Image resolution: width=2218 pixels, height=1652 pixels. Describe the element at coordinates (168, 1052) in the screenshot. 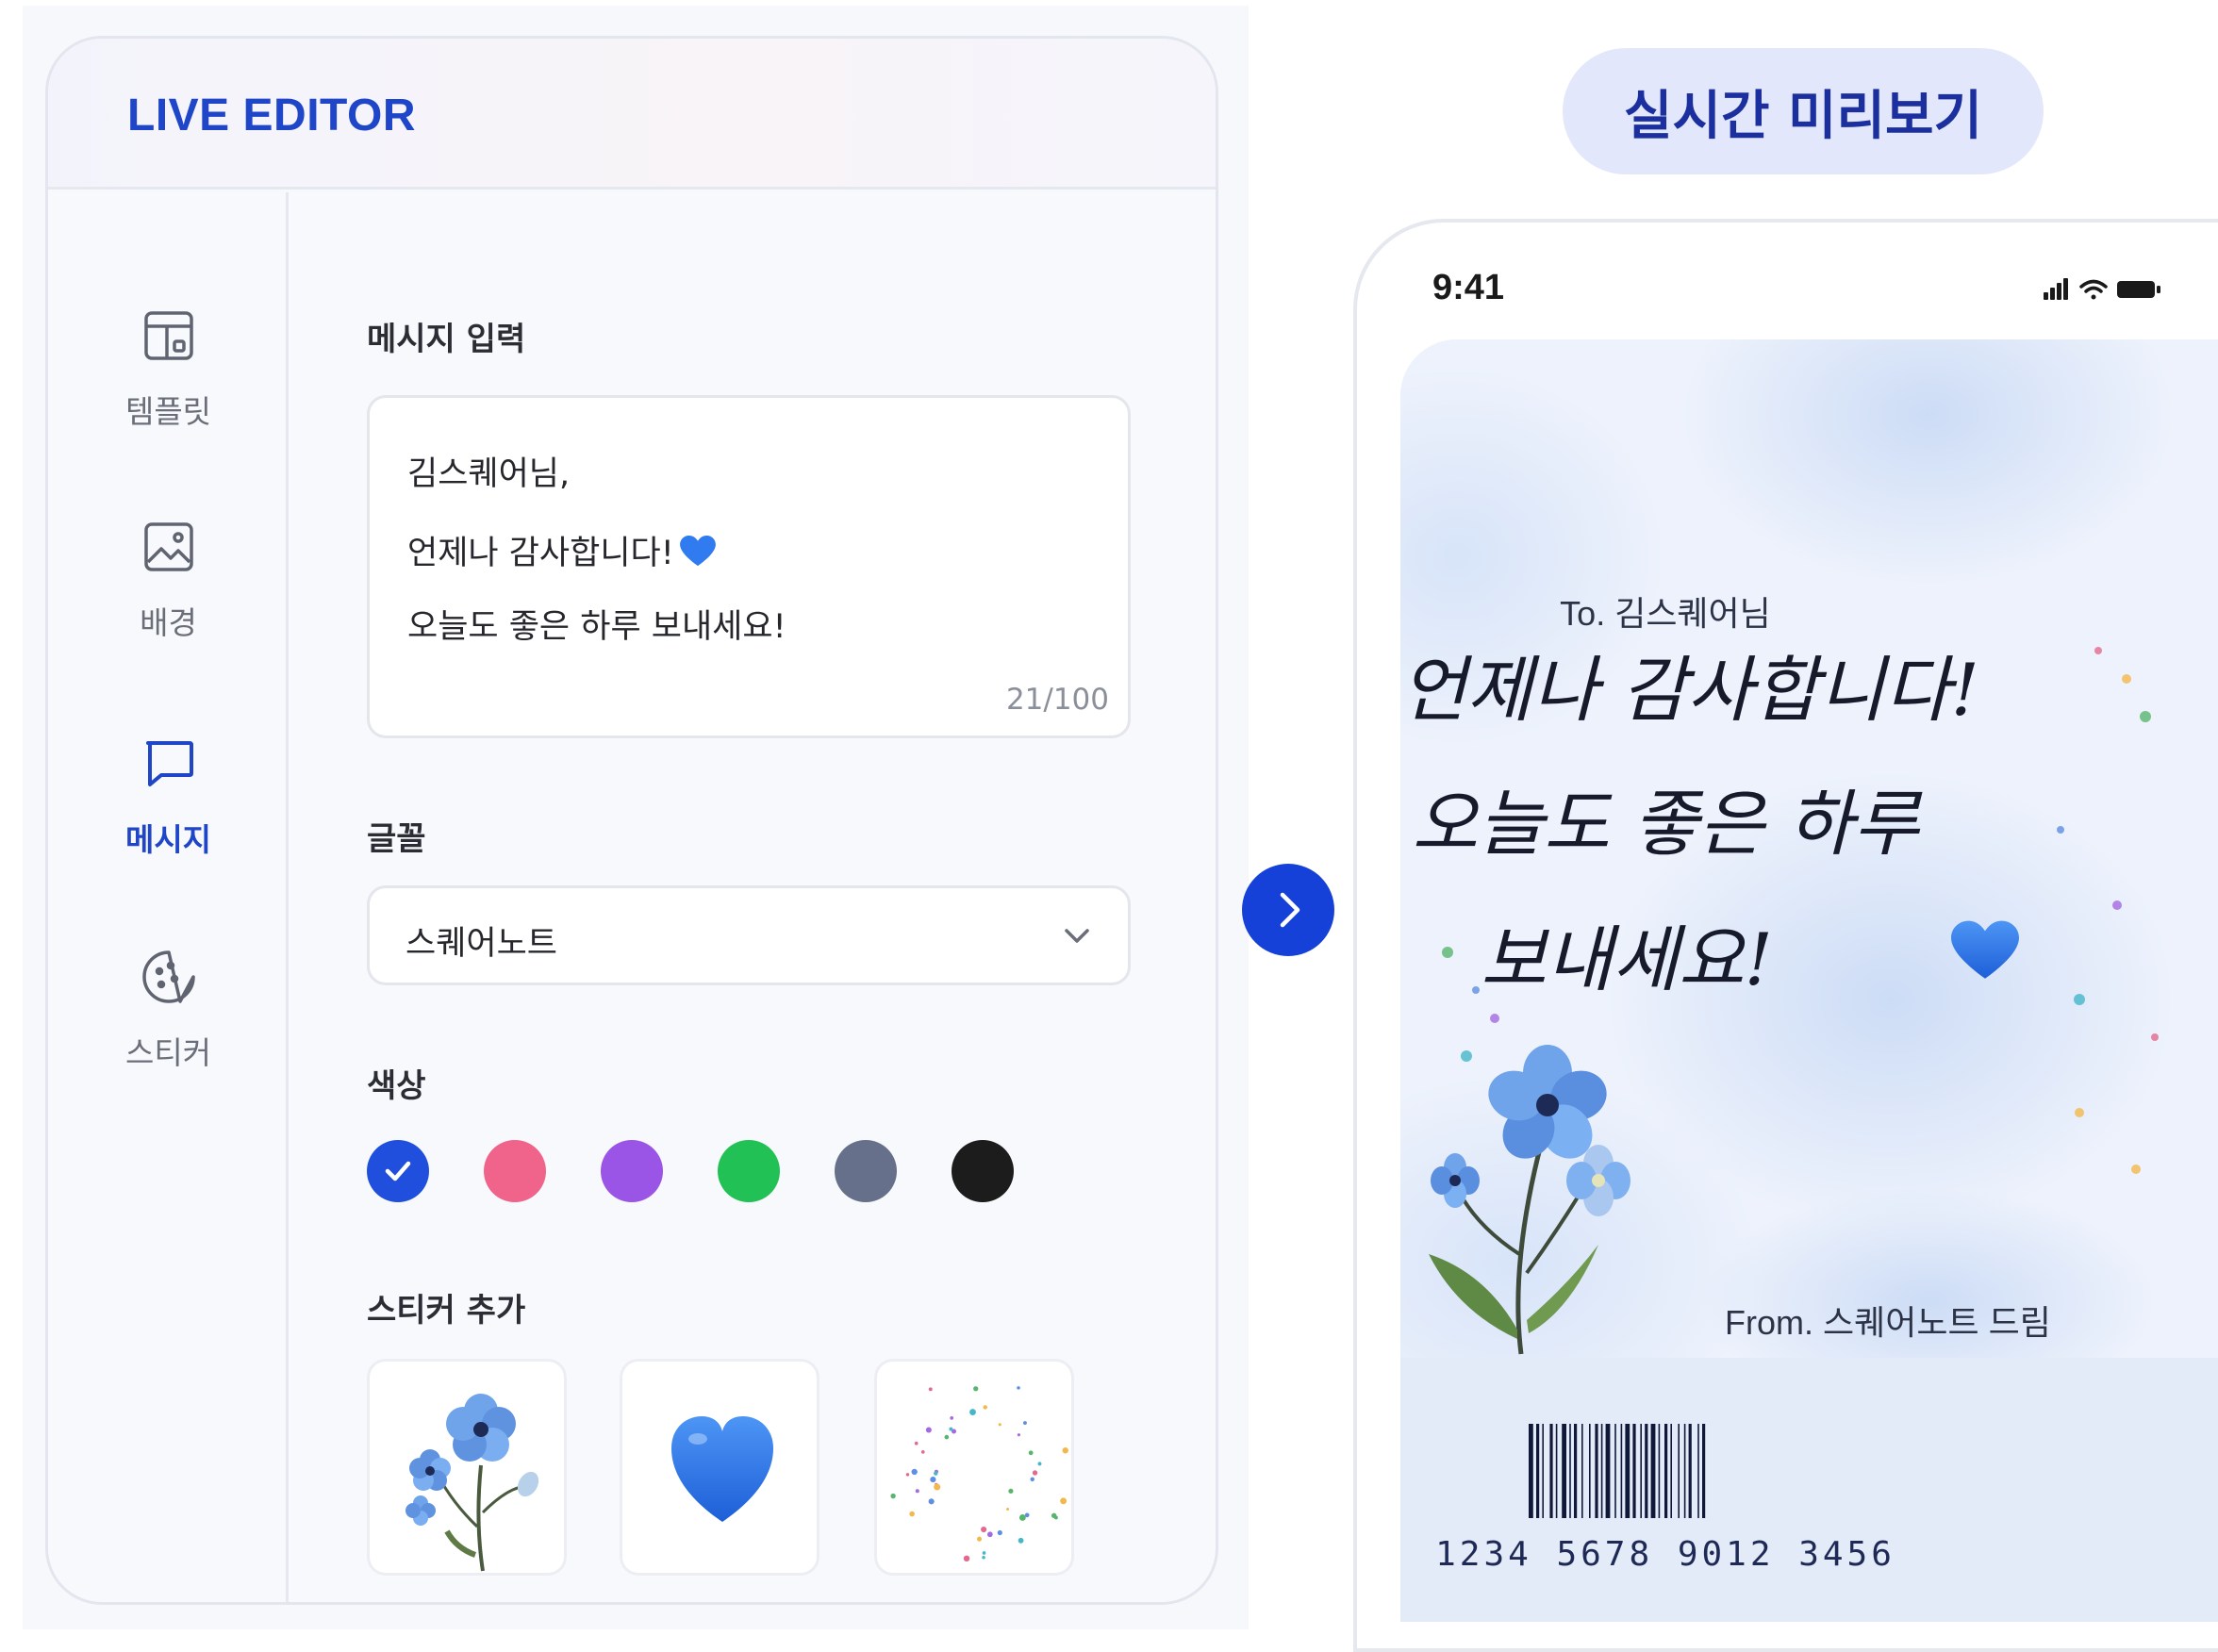

I see `sidebar-item-label: 스티커` at that location.